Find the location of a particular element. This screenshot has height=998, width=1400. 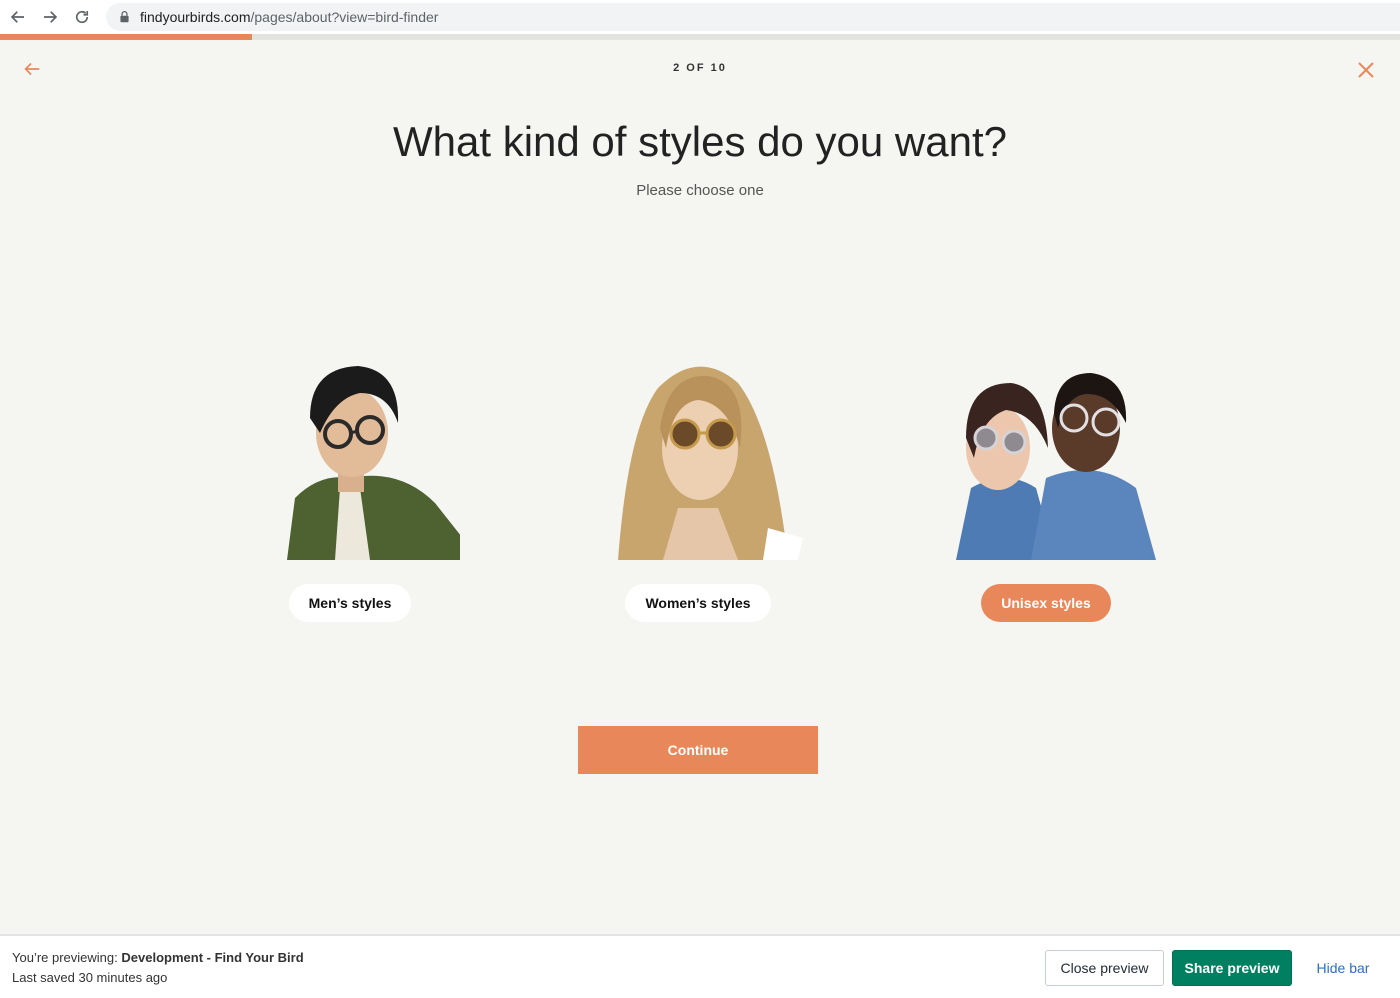

question-title: What kind of styles do you want? is located at coordinates (700, 141).